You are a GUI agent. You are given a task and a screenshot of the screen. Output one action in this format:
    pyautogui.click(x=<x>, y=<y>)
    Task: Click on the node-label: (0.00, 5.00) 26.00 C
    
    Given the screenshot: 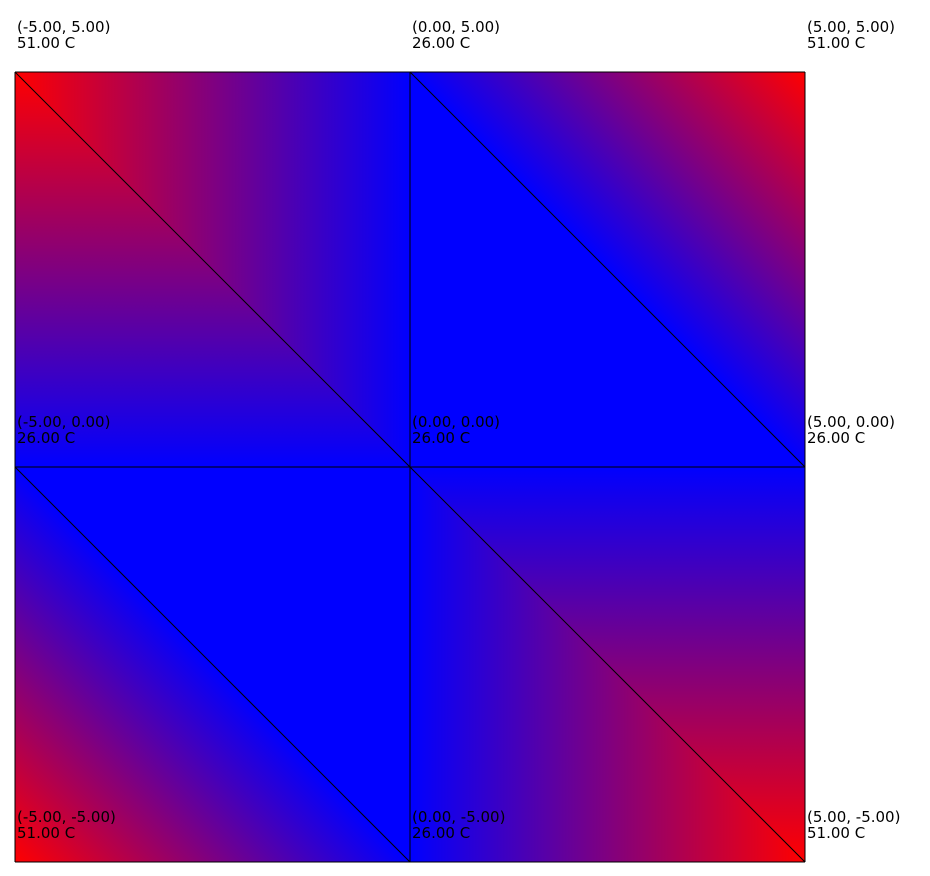 What is the action you would take?
    pyautogui.click(x=456, y=35)
    